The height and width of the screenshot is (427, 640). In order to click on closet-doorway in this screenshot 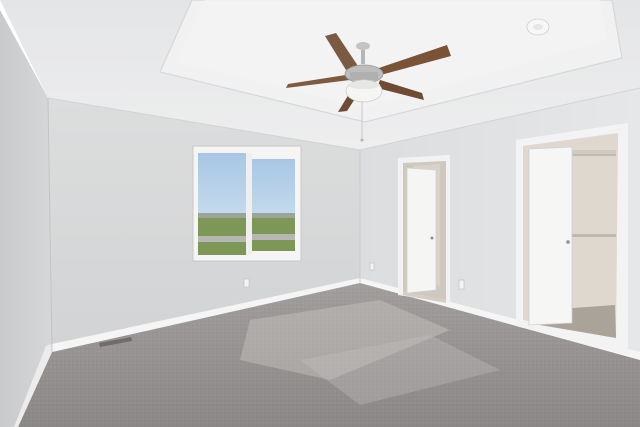, I will do `click(572, 239)`.